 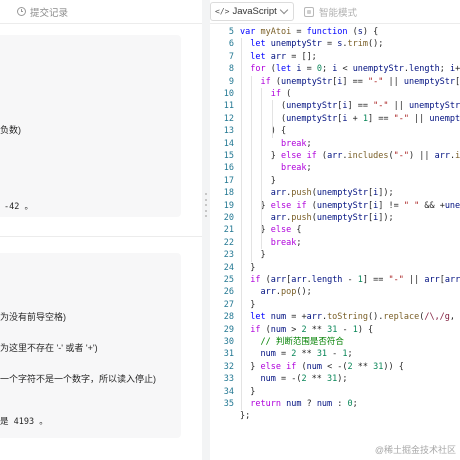 I want to click on history-icon, so click(x=21, y=11).